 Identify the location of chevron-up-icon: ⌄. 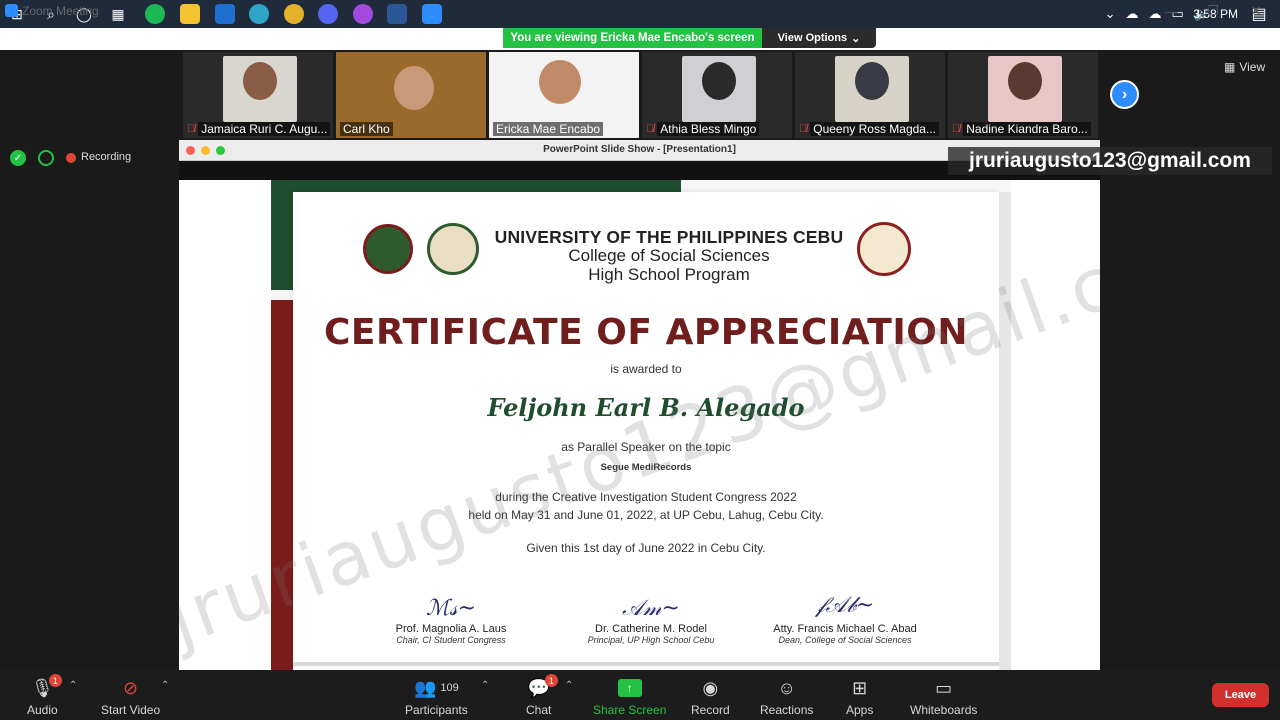
(1110, 14).